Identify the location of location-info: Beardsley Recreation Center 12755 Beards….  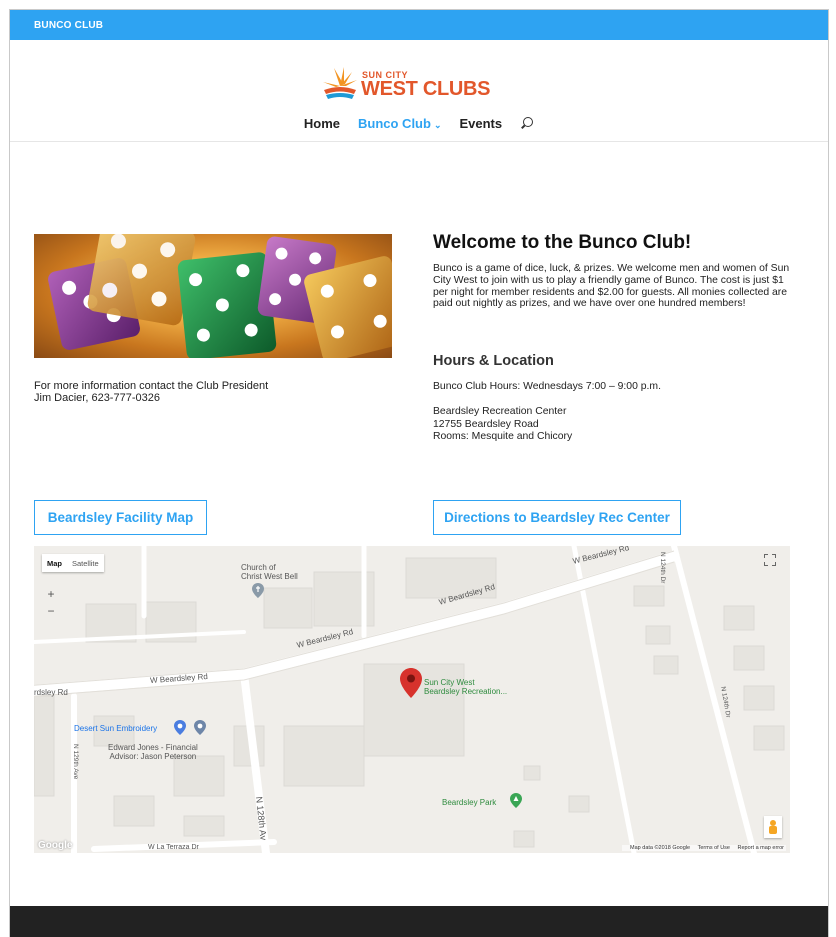
(502, 425).